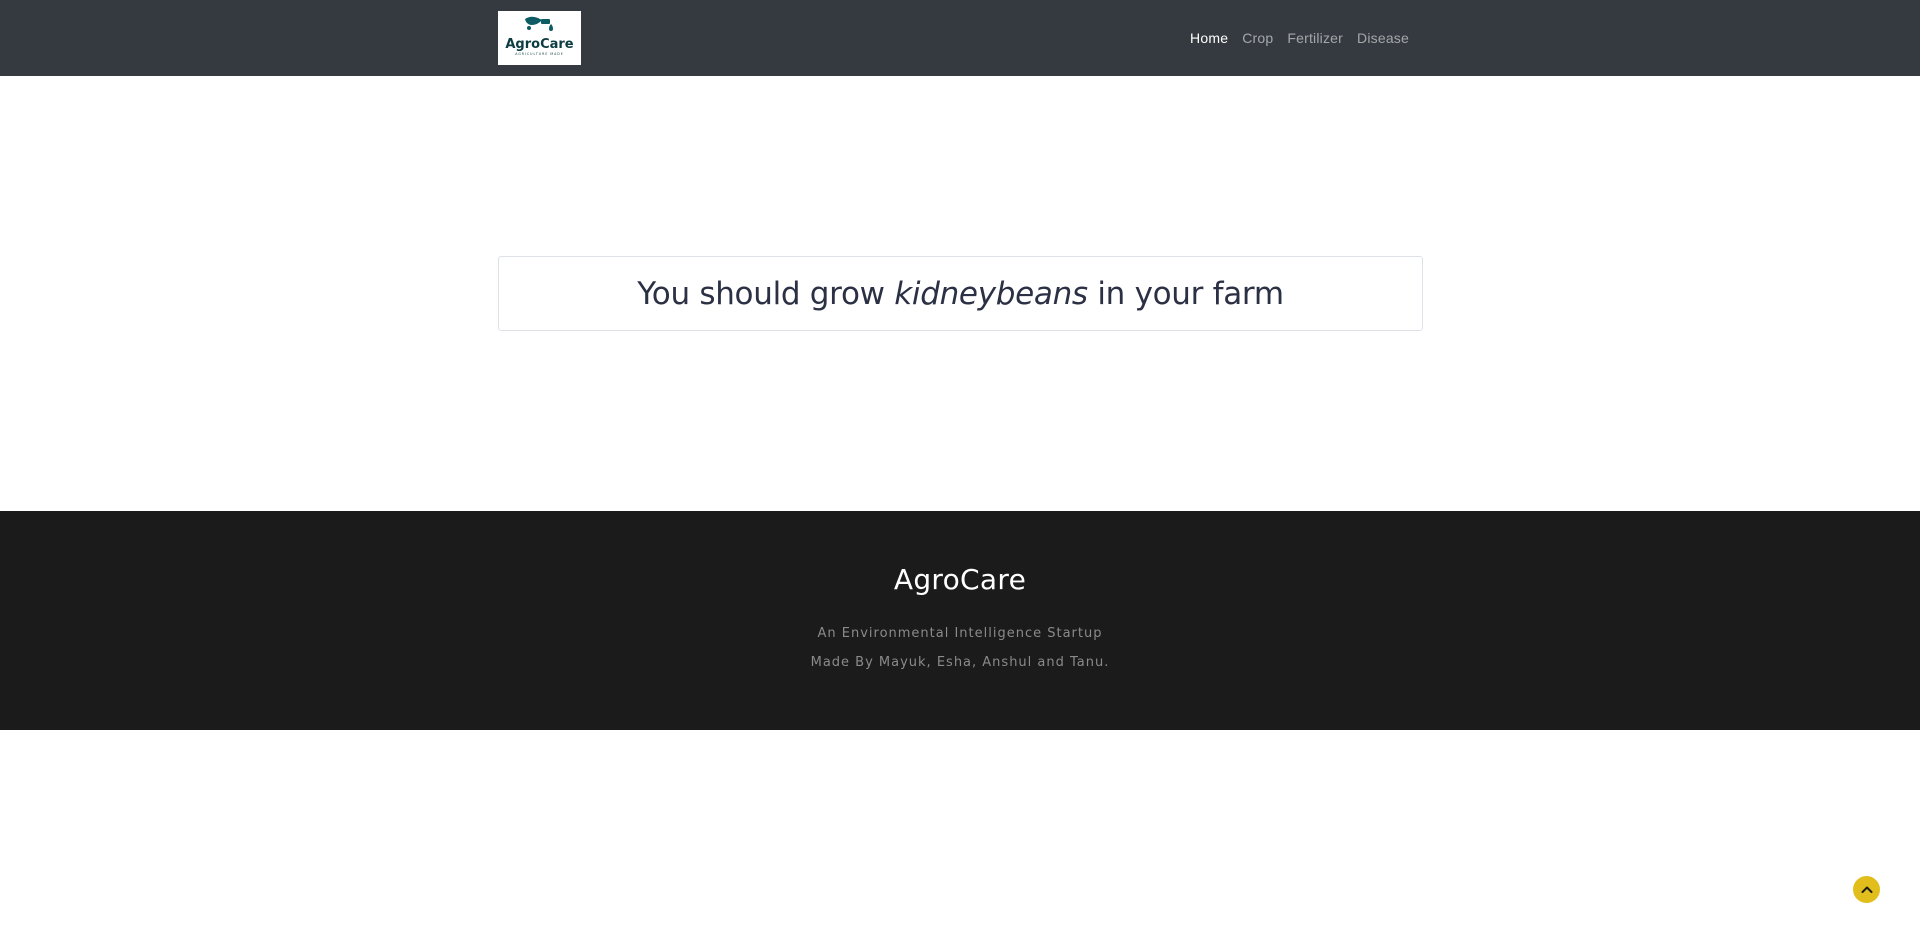 The height and width of the screenshot is (939, 1920). Describe the element at coordinates (539, 54) in the screenshot. I see `svg-text: AGRICULTURE MADE` at that location.